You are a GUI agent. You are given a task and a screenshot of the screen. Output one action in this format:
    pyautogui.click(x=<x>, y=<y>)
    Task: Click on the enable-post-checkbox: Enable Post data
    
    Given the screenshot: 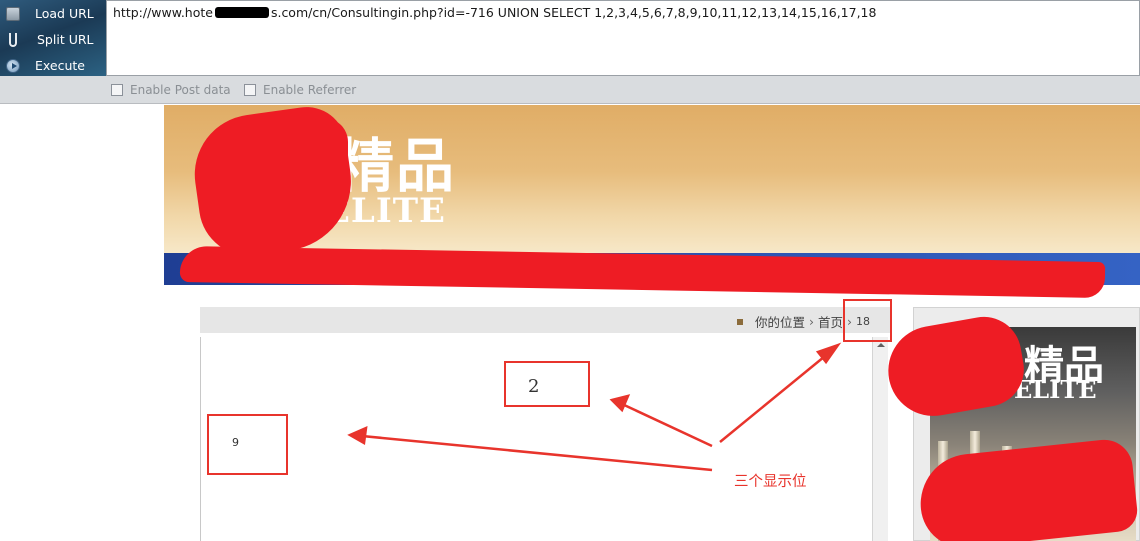 What is the action you would take?
    pyautogui.click(x=171, y=90)
    